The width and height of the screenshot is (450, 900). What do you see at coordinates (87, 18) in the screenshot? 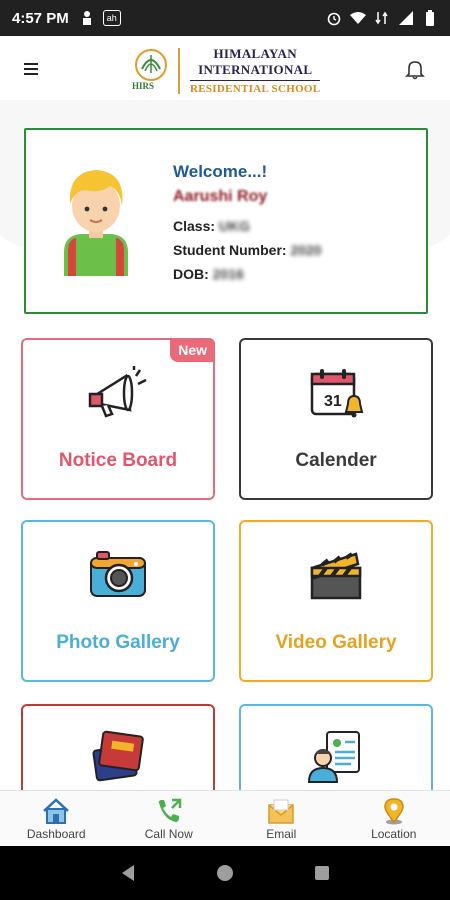
I see `person-icon` at bounding box center [87, 18].